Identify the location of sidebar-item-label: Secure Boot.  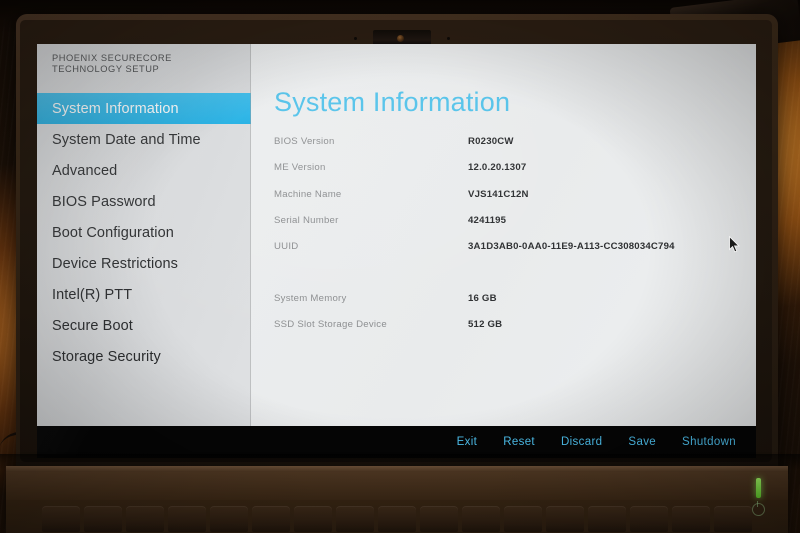
(92, 325).